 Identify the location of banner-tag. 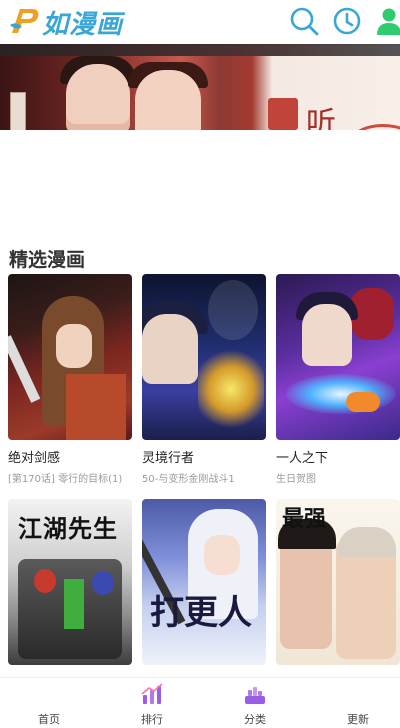
(18, 111).